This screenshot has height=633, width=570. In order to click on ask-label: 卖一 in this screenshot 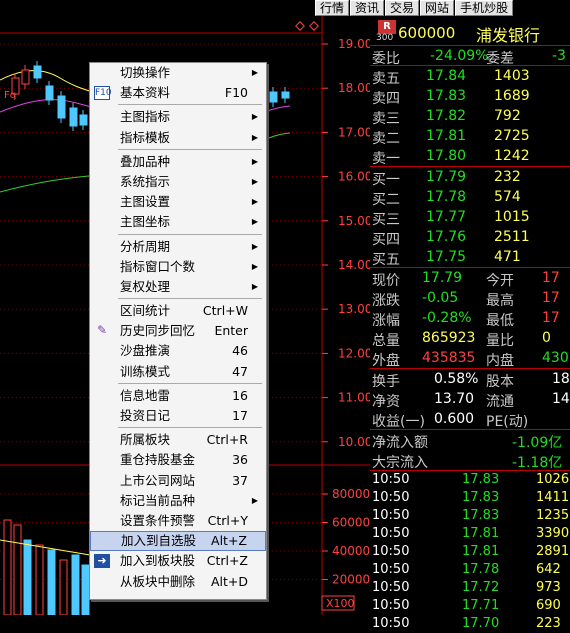, I will do `click(386, 159)`.